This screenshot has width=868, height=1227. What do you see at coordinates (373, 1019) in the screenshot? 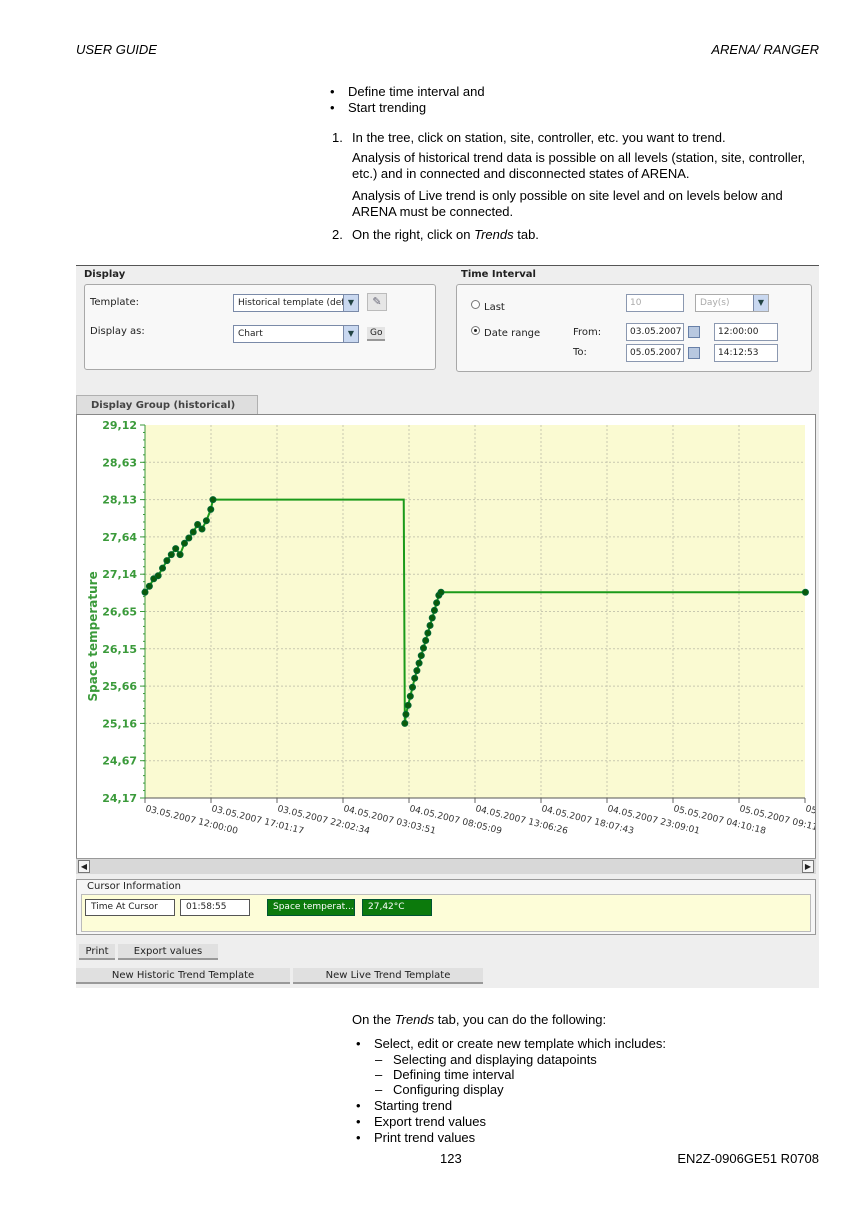
I see `outro-lead-before: On the` at bounding box center [373, 1019].